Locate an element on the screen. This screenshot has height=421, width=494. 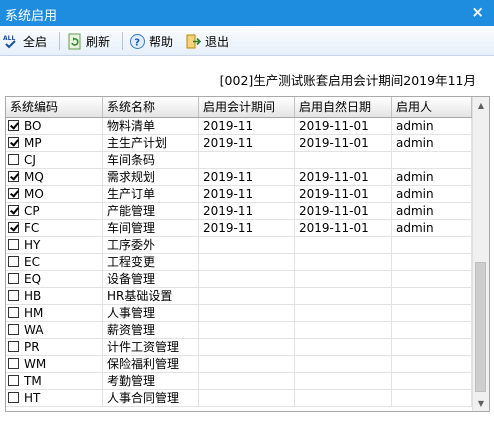
scroll-up-button: ▲ is located at coordinates (481, 105).